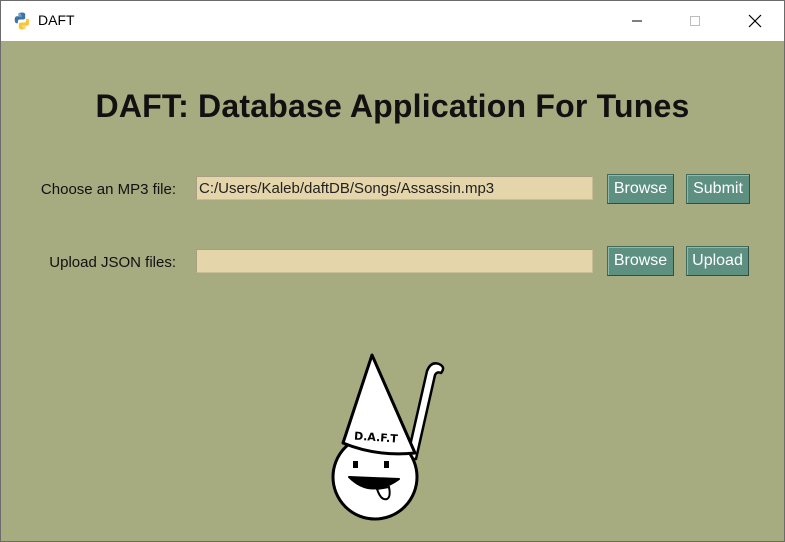 This screenshot has height=542, width=785. I want to click on page-title: DAFT: Database Application For Tunes, so click(392, 106).